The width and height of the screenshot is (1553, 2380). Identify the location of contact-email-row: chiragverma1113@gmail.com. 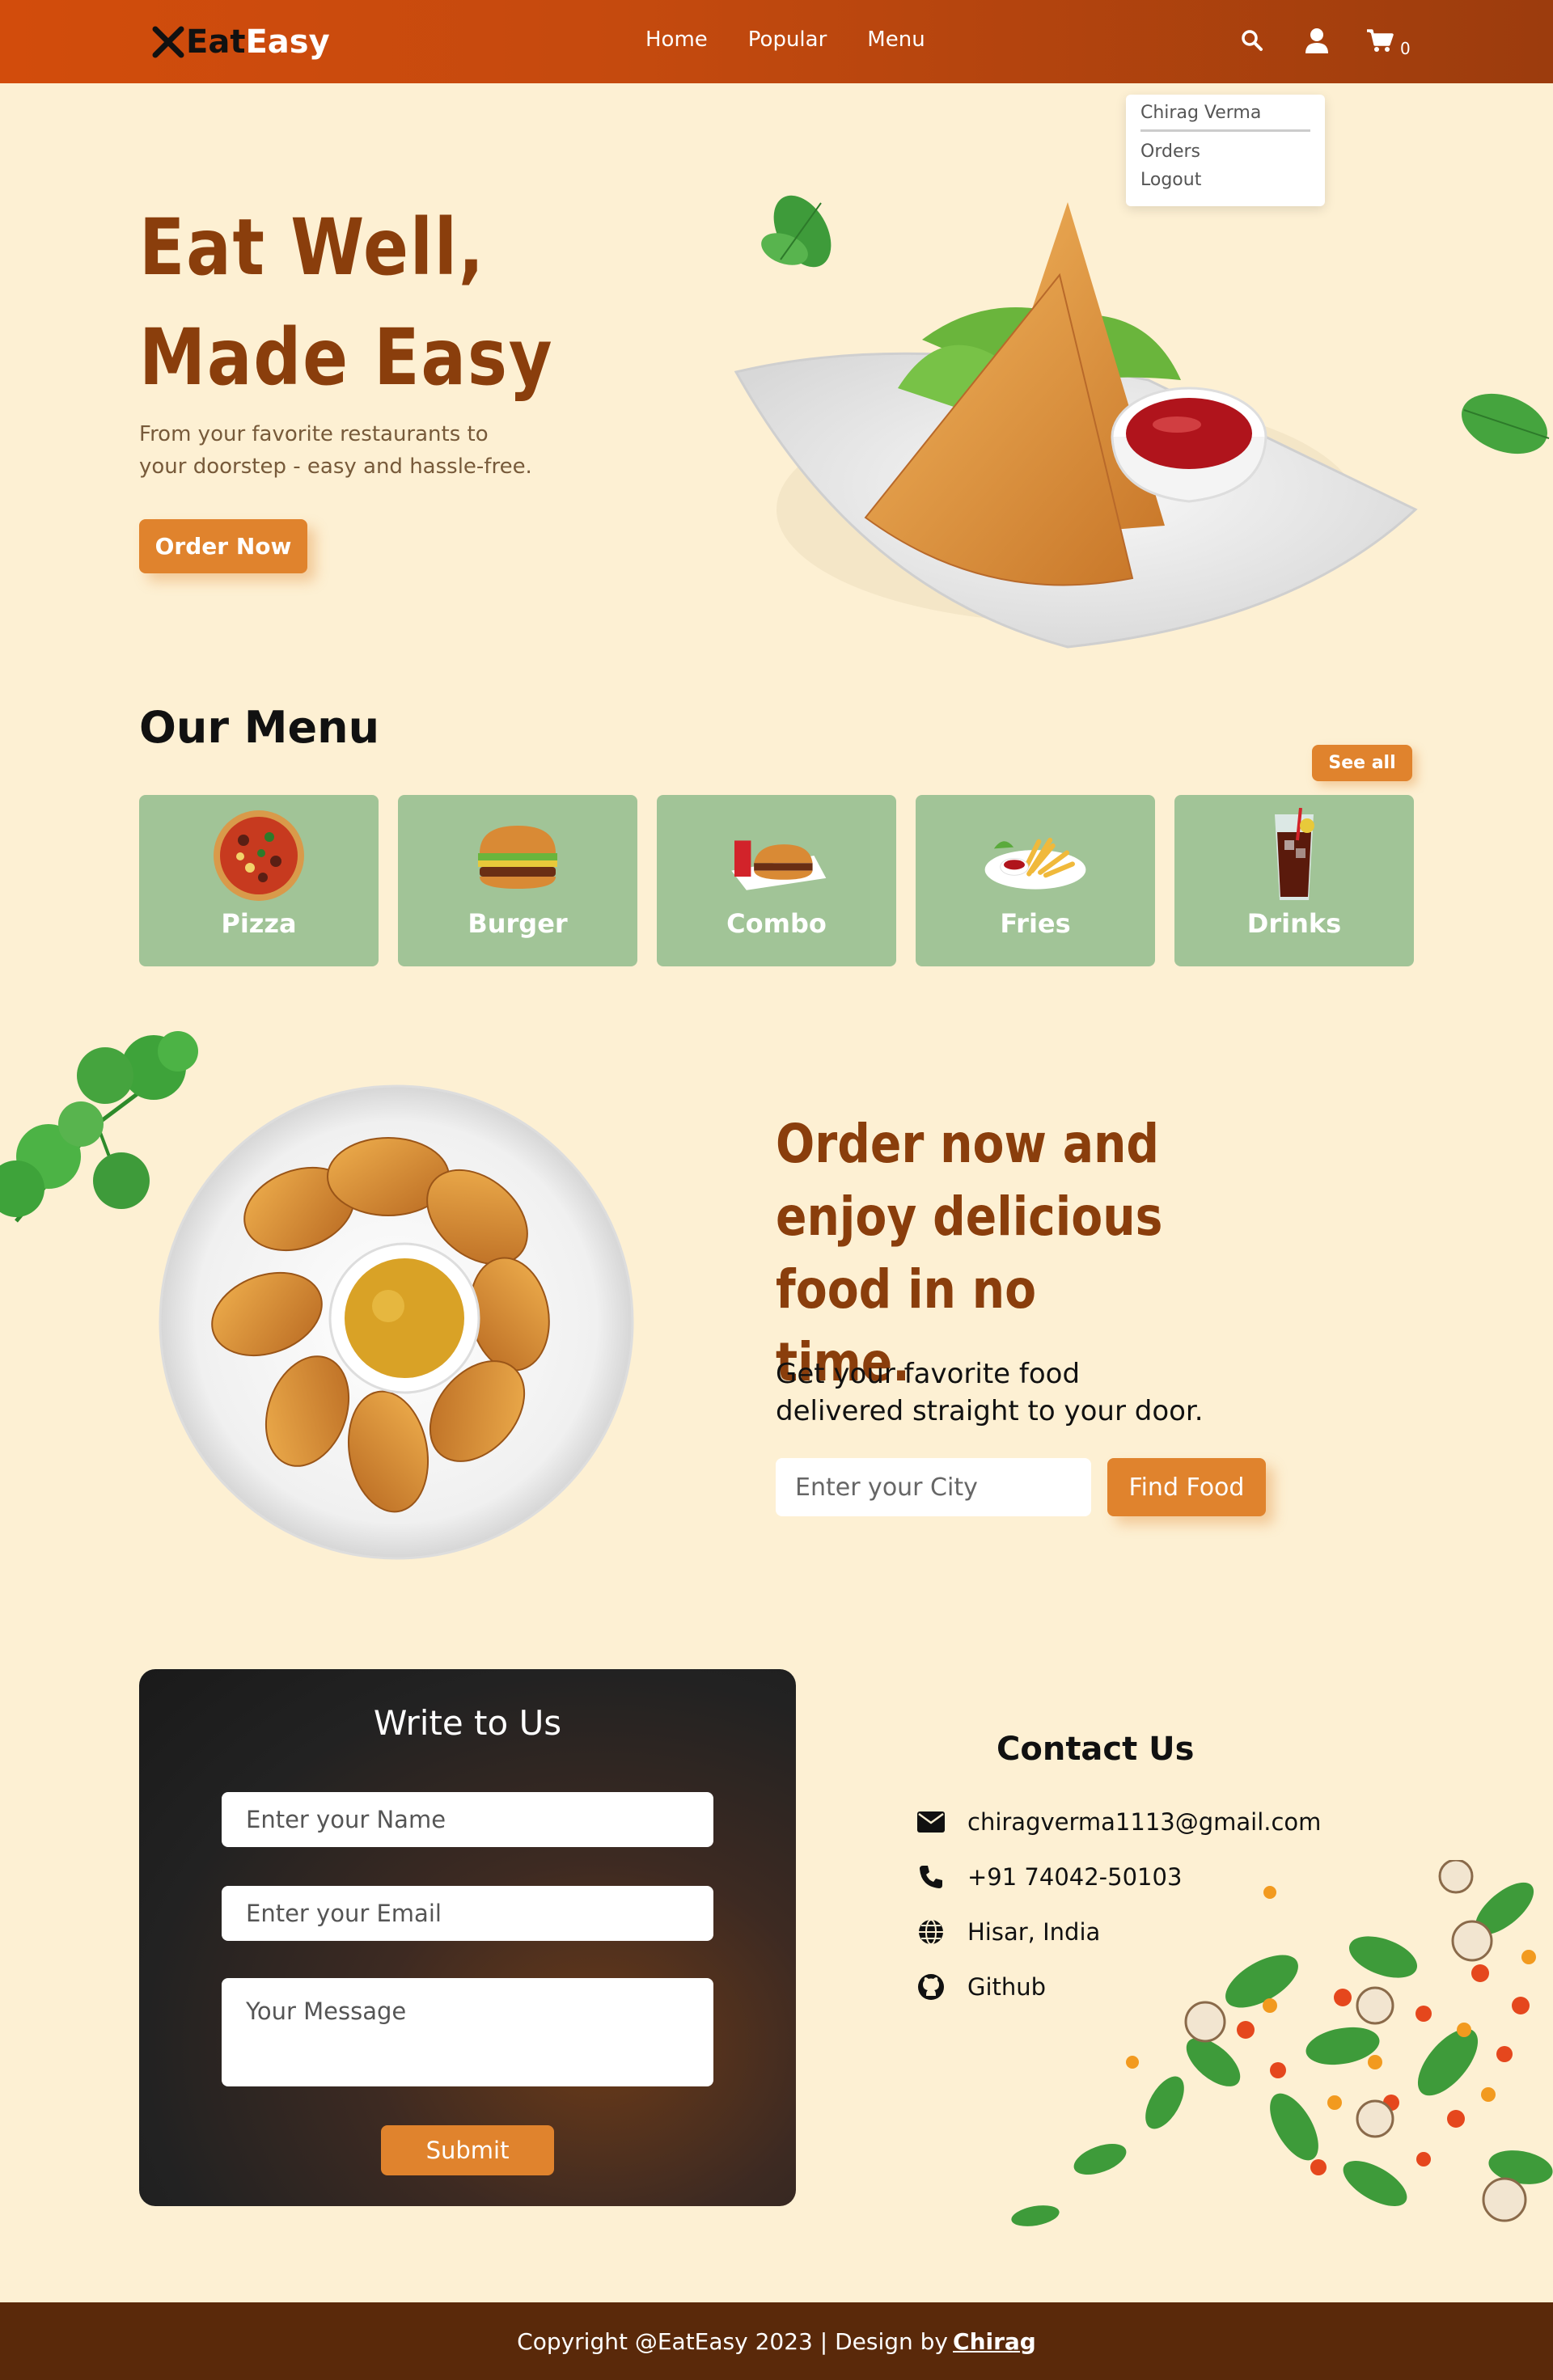
(1118, 1822).